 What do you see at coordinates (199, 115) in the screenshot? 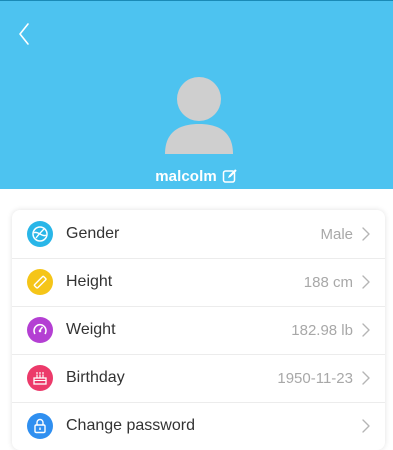
I see `avatar-icon` at bounding box center [199, 115].